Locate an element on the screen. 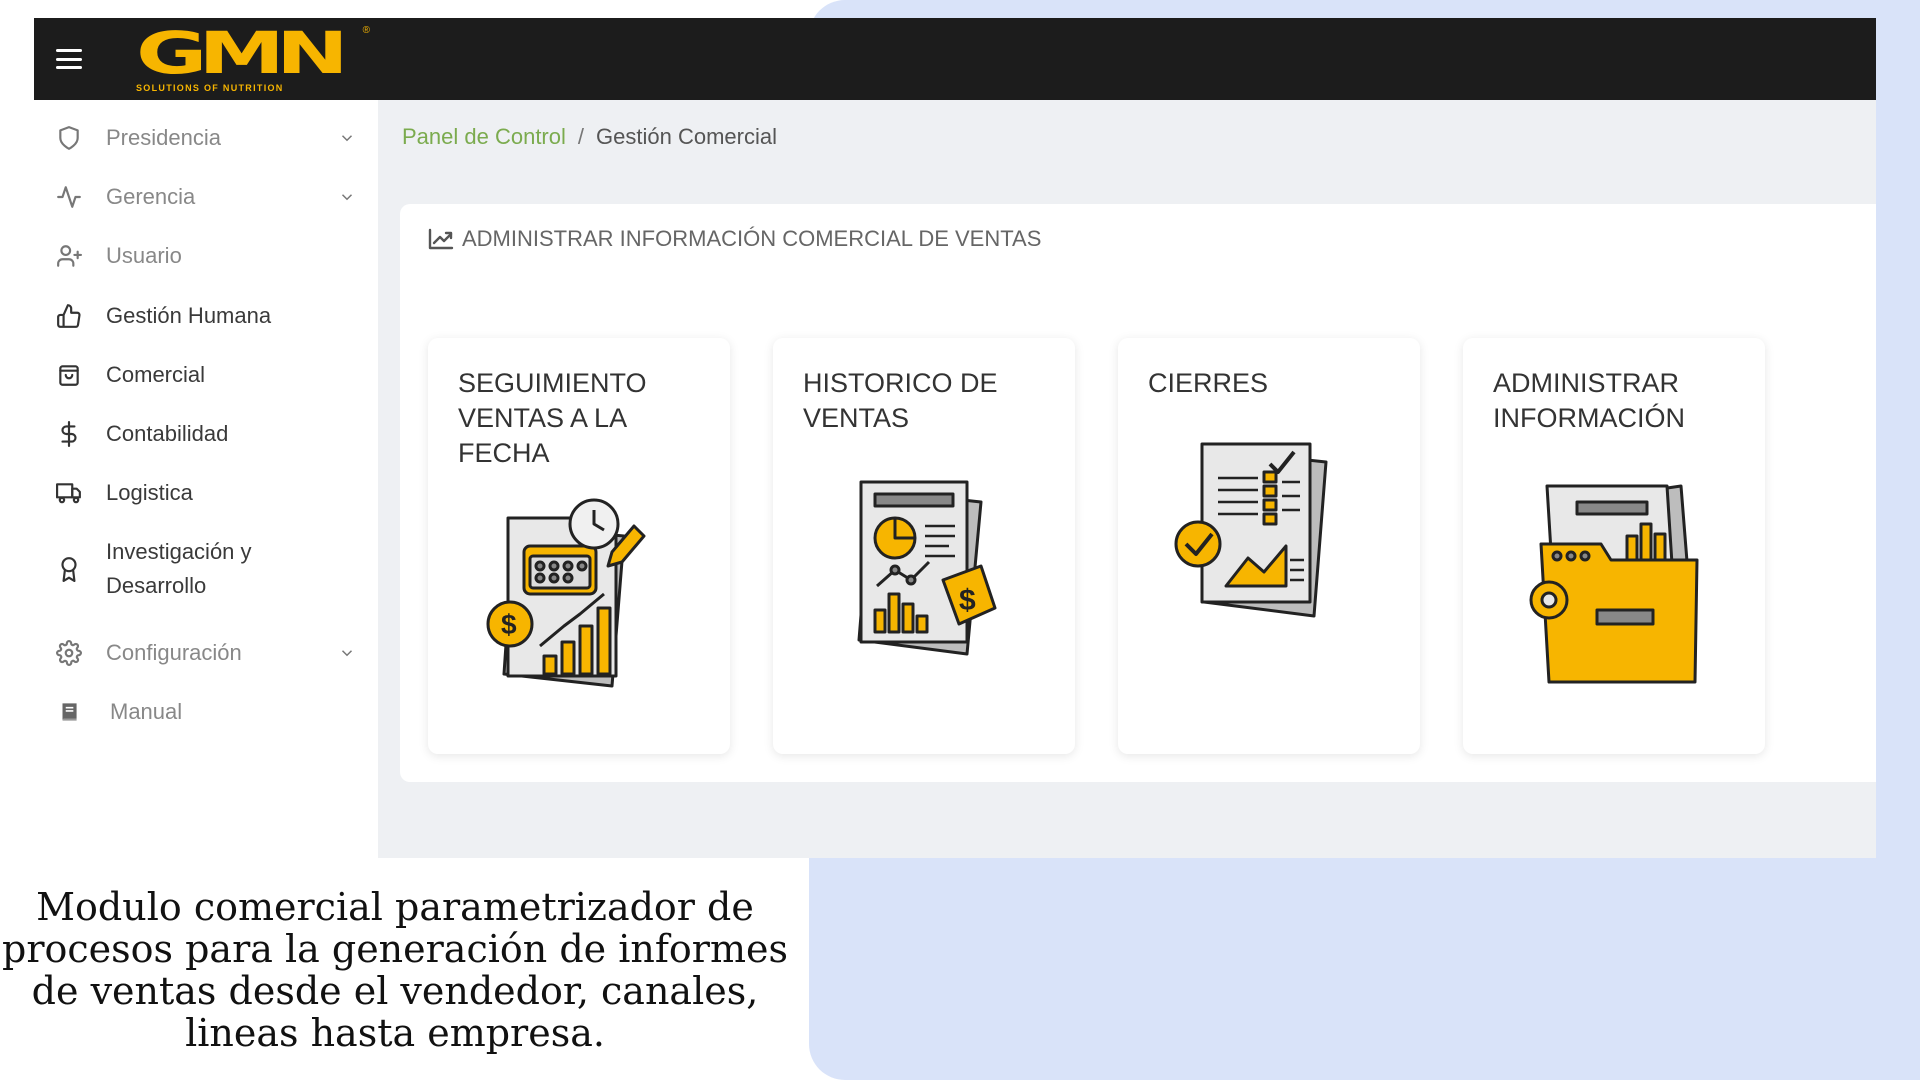 The image size is (1920, 1080). card-title: HISTORICO DE VENTAS is located at coordinates (900, 400).